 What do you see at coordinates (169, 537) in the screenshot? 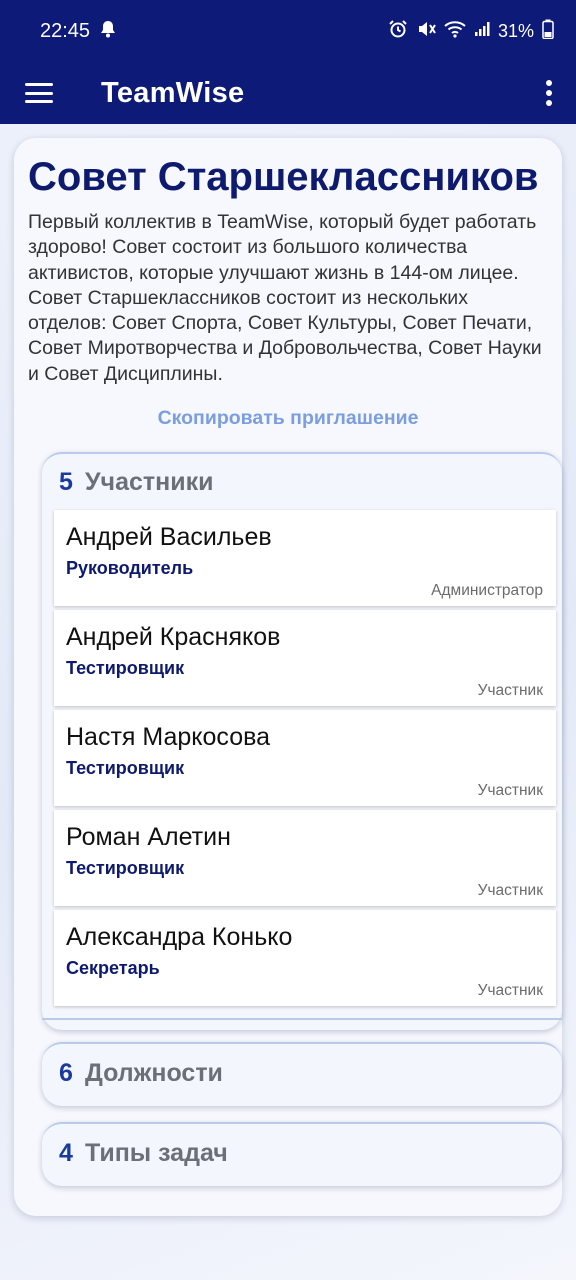
I see `member-name: Андрей Васильев` at bounding box center [169, 537].